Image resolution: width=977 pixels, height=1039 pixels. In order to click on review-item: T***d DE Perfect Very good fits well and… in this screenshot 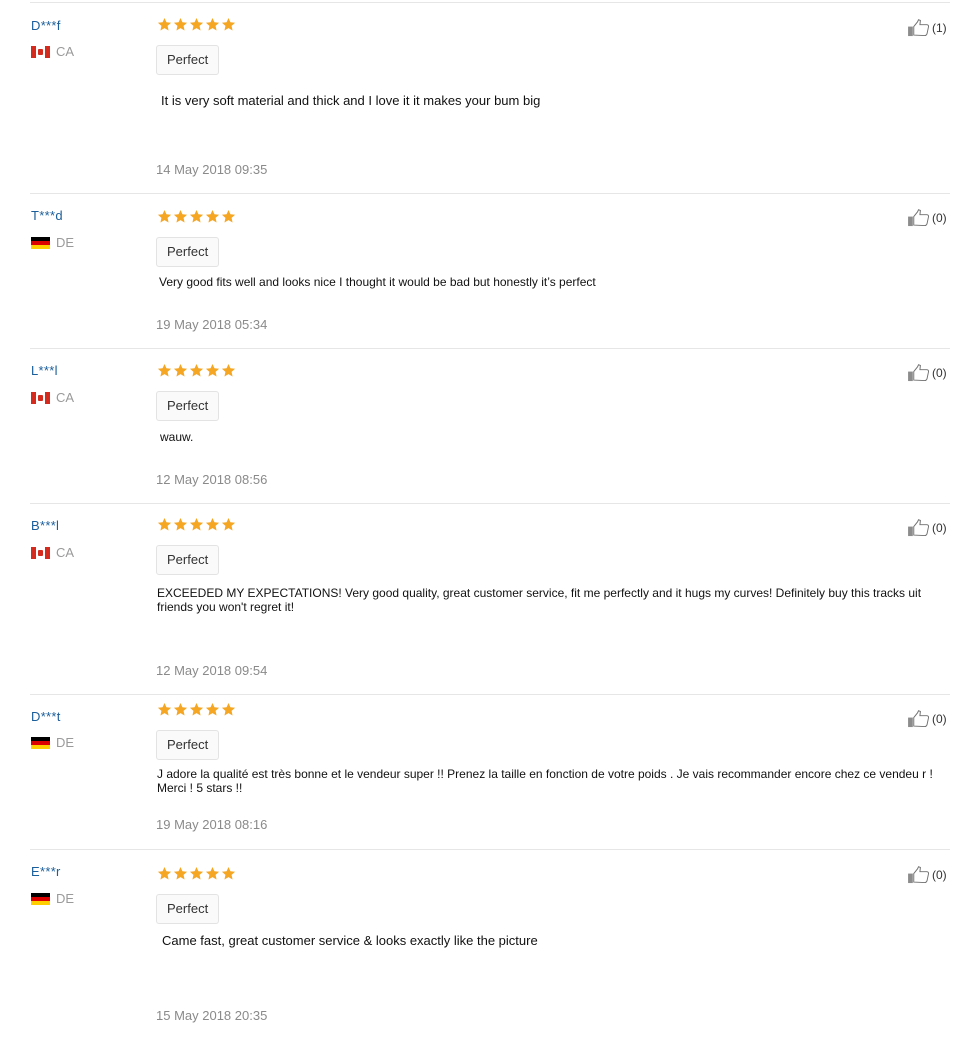, I will do `click(488, 270)`.